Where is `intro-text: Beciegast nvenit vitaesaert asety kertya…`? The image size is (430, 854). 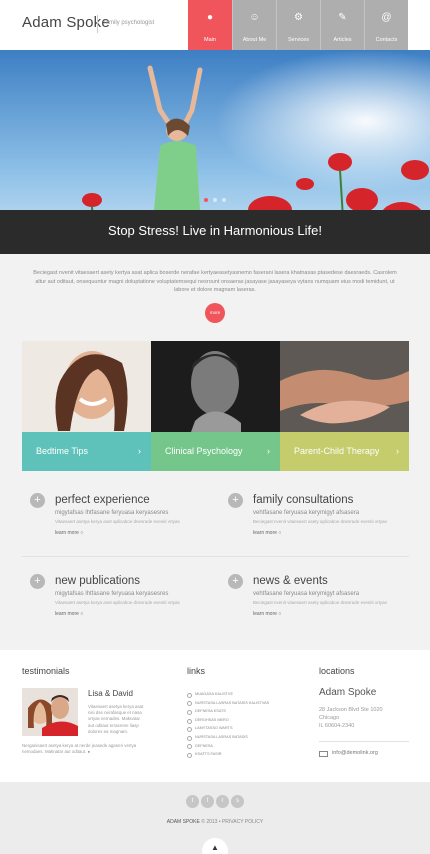 intro-text: Beciegast nvenit vitaesaert asety kertya… is located at coordinates (215, 282).